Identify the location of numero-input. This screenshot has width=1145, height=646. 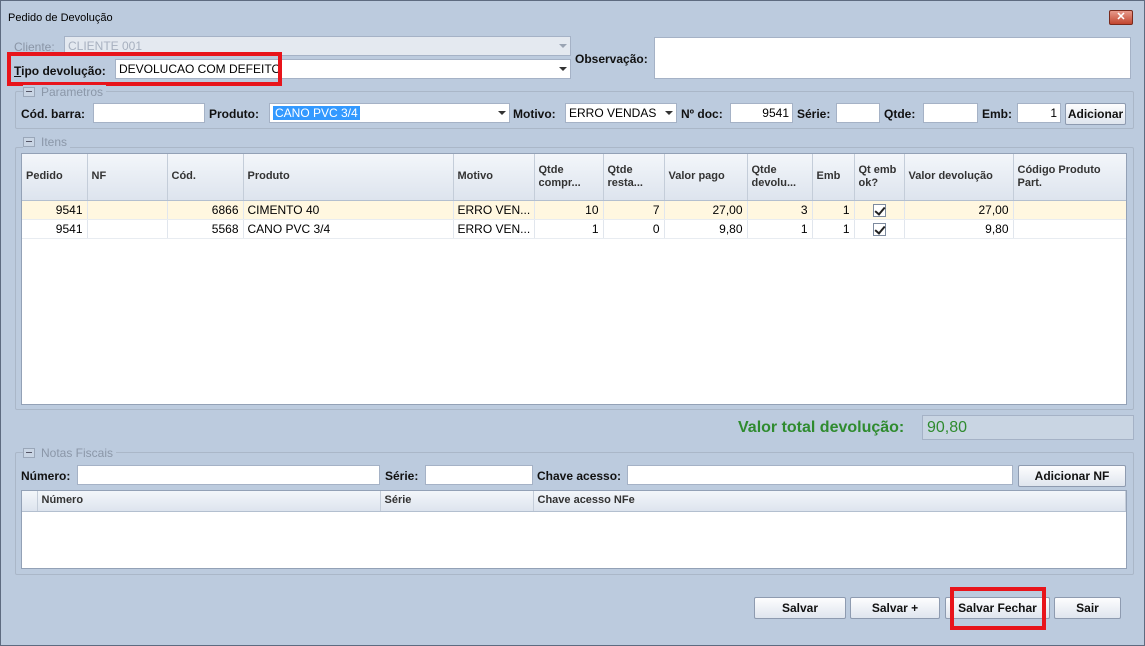
(228, 475).